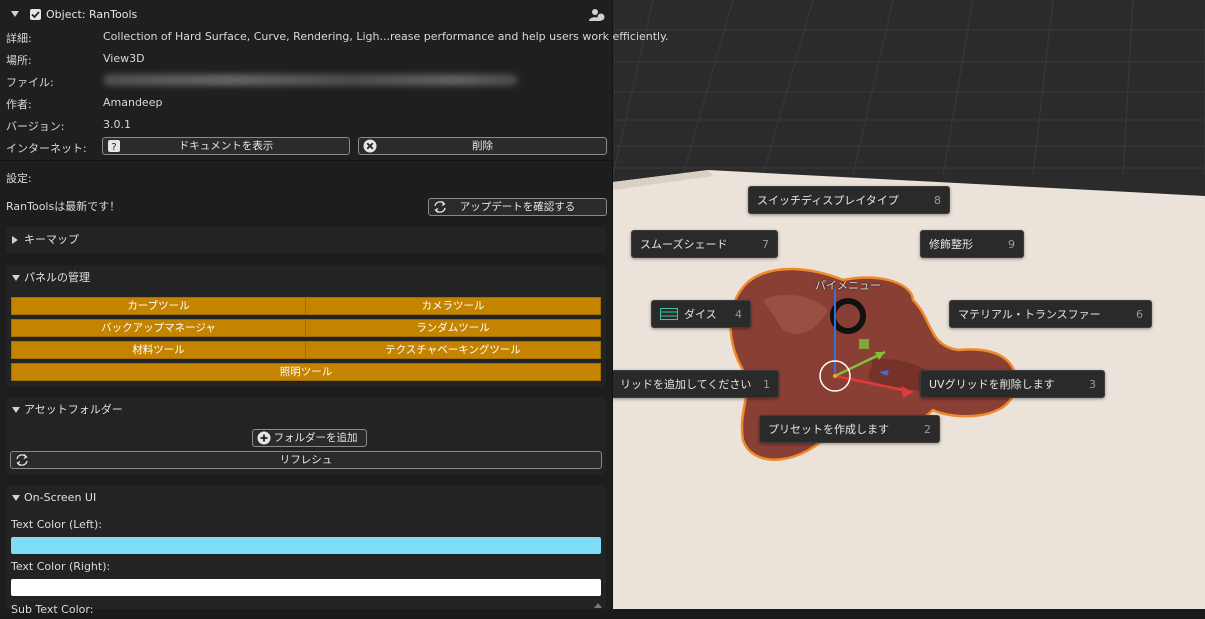  What do you see at coordinates (927, 429) in the screenshot?
I see `pie-item-hotkey: 2` at bounding box center [927, 429].